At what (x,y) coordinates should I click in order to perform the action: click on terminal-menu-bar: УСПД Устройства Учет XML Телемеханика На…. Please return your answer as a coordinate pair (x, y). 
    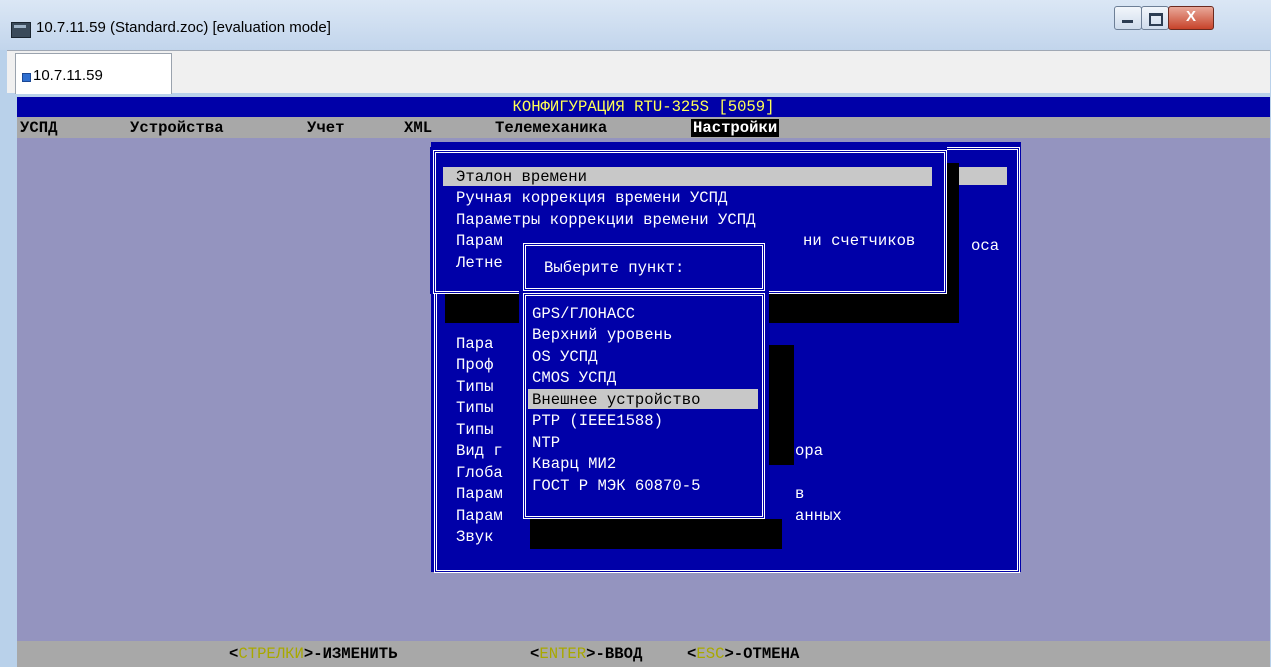
    Looking at the image, I should click on (643, 127).